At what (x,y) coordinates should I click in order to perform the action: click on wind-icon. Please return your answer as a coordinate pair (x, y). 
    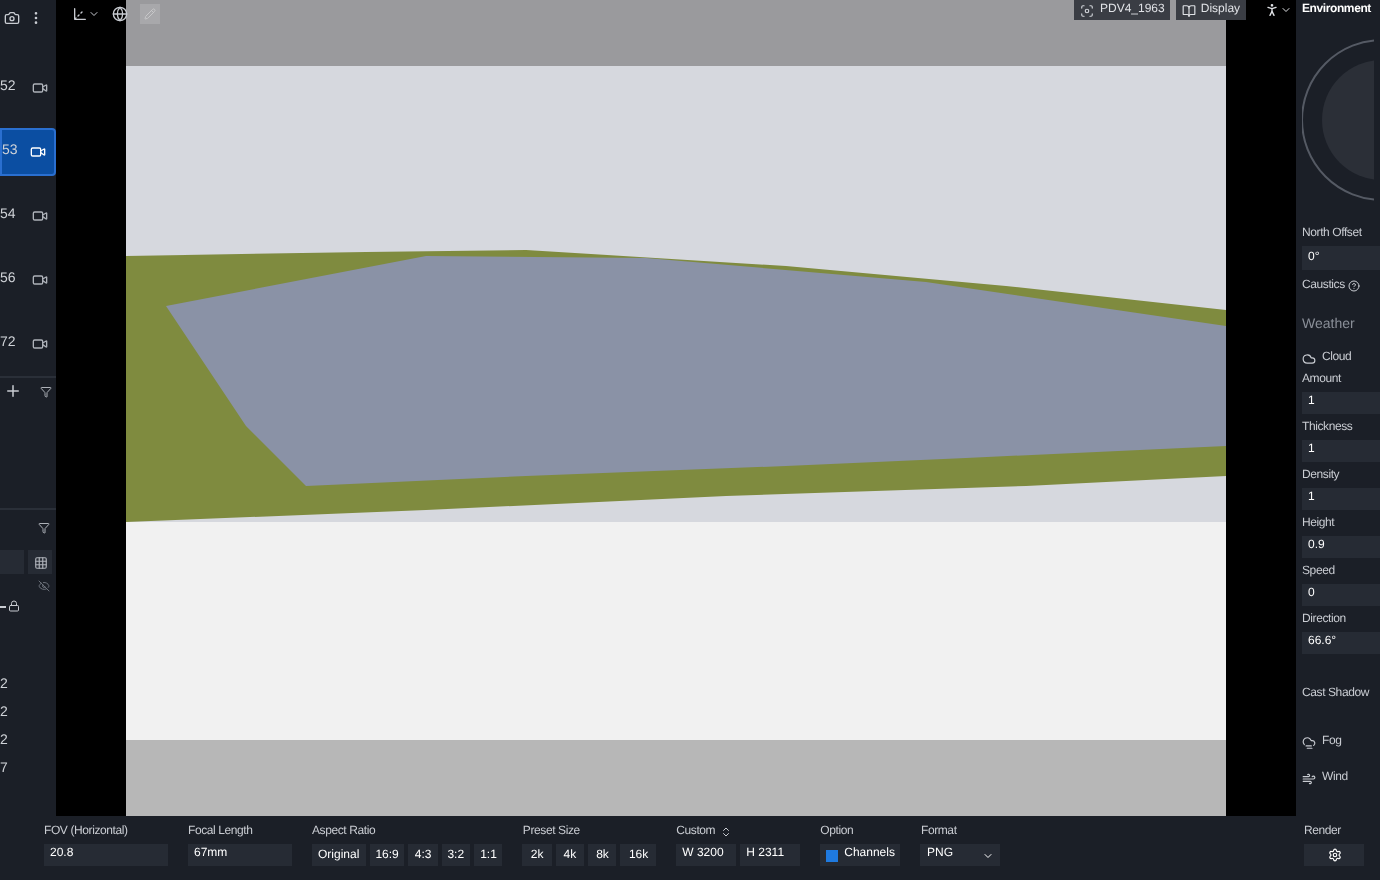
    Looking at the image, I should click on (1309, 778).